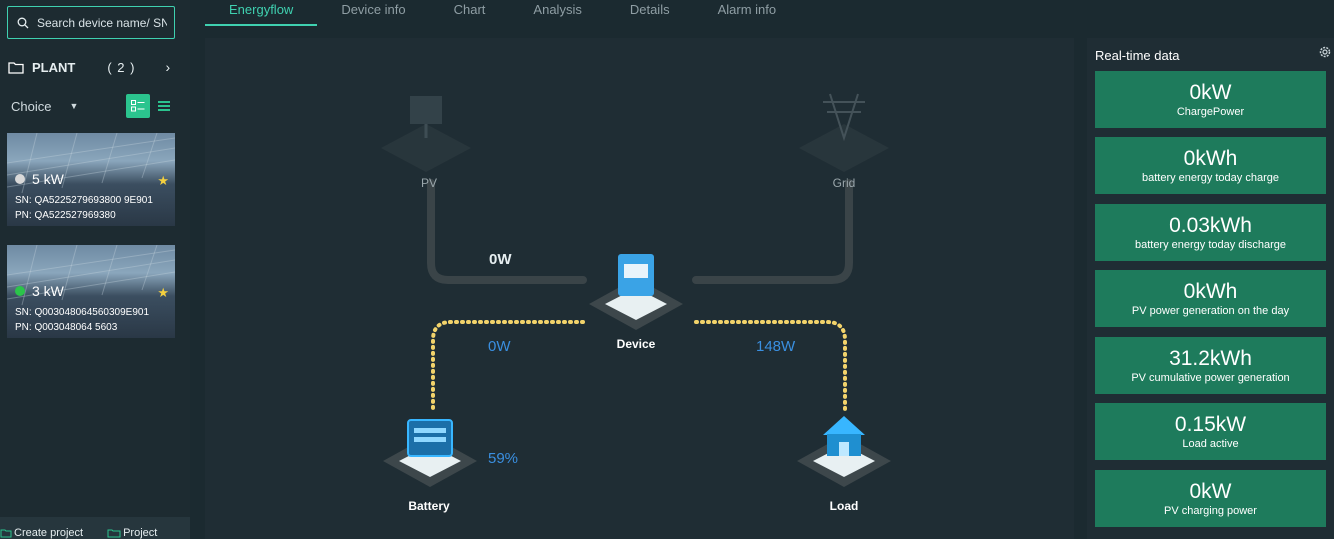 The width and height of the screenshot is (1334, 539). What do you see at coordinates (102, 22) in the screenshot?
I see `search-input` at bounding box center [102, 22].